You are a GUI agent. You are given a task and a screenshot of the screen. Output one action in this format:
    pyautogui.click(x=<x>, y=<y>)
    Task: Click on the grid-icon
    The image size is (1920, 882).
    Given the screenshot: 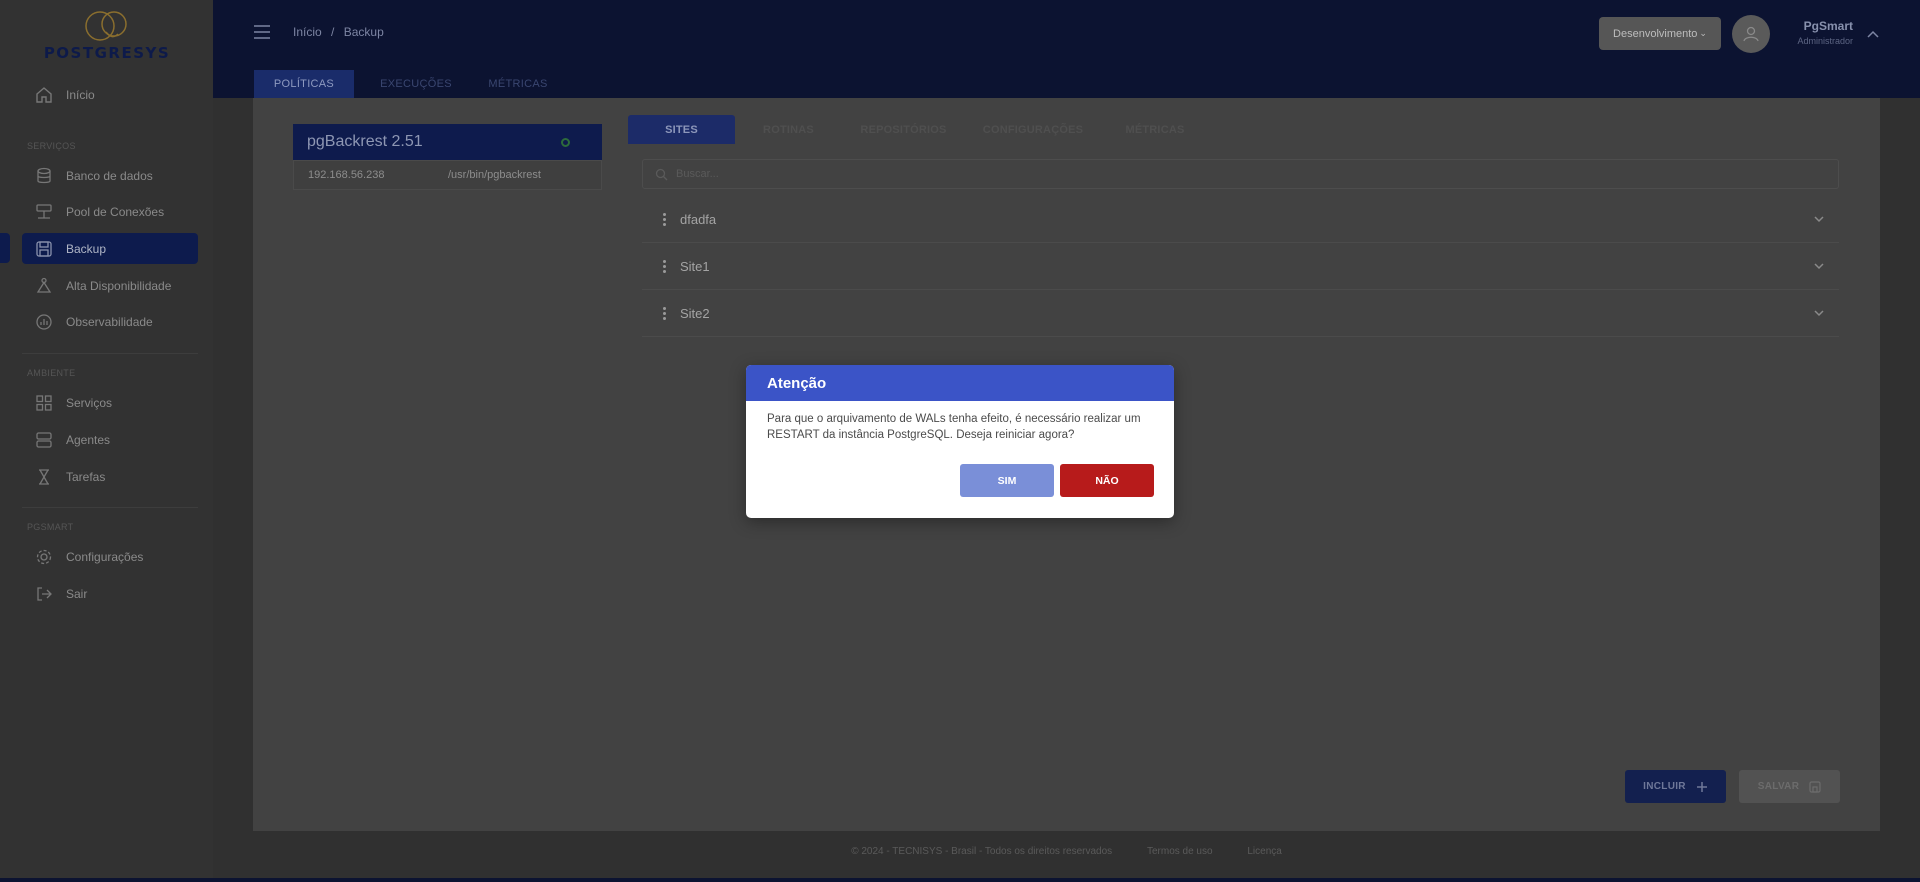 What is the action you would take?
    pyautogui.click(x=44, y=403)
    